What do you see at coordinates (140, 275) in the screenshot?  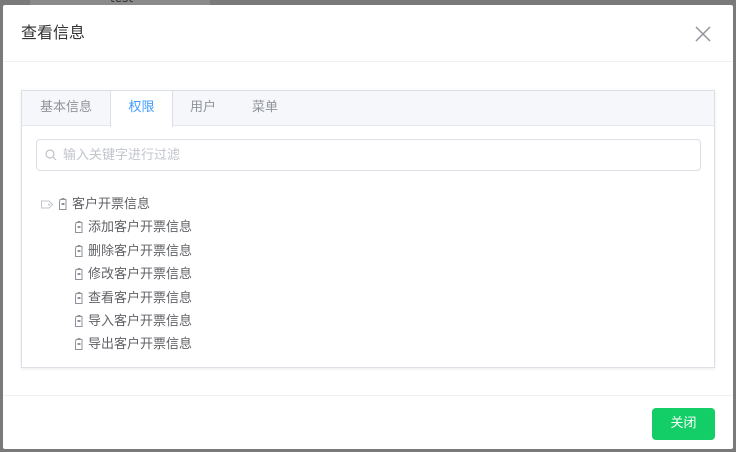 I see `tree-node-label: 修改客户开票信息` at bounding box center [140, 275].